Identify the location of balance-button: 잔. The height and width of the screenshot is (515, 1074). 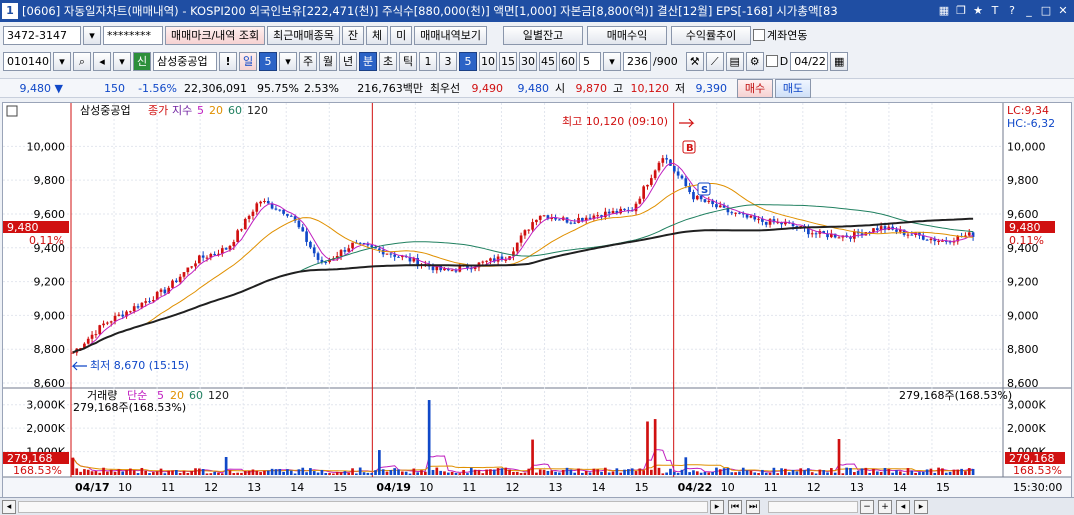
(353, 35).